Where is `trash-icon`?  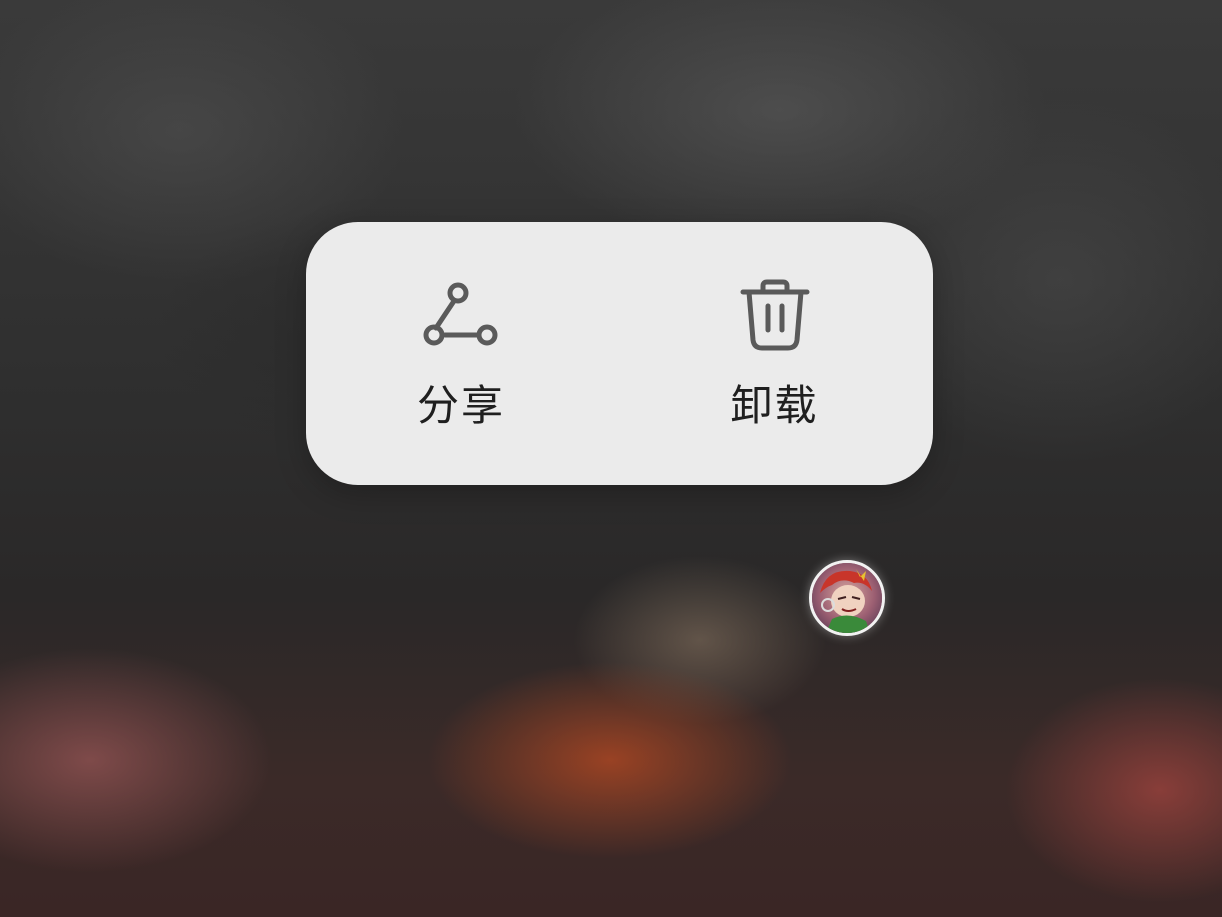
trash-icon is located at coordinates (775, 318).